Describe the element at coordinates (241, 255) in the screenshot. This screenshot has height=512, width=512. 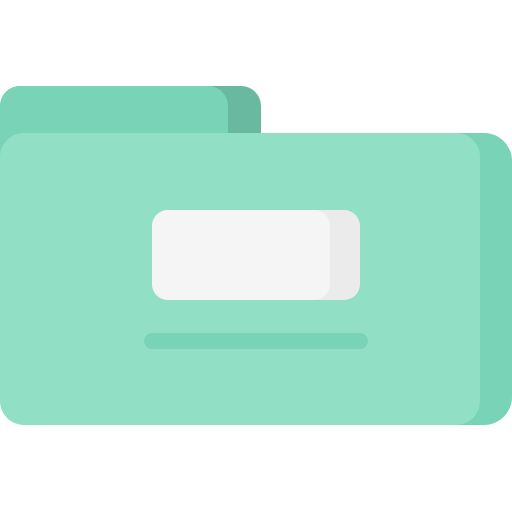
I see `folder-label` at that location.